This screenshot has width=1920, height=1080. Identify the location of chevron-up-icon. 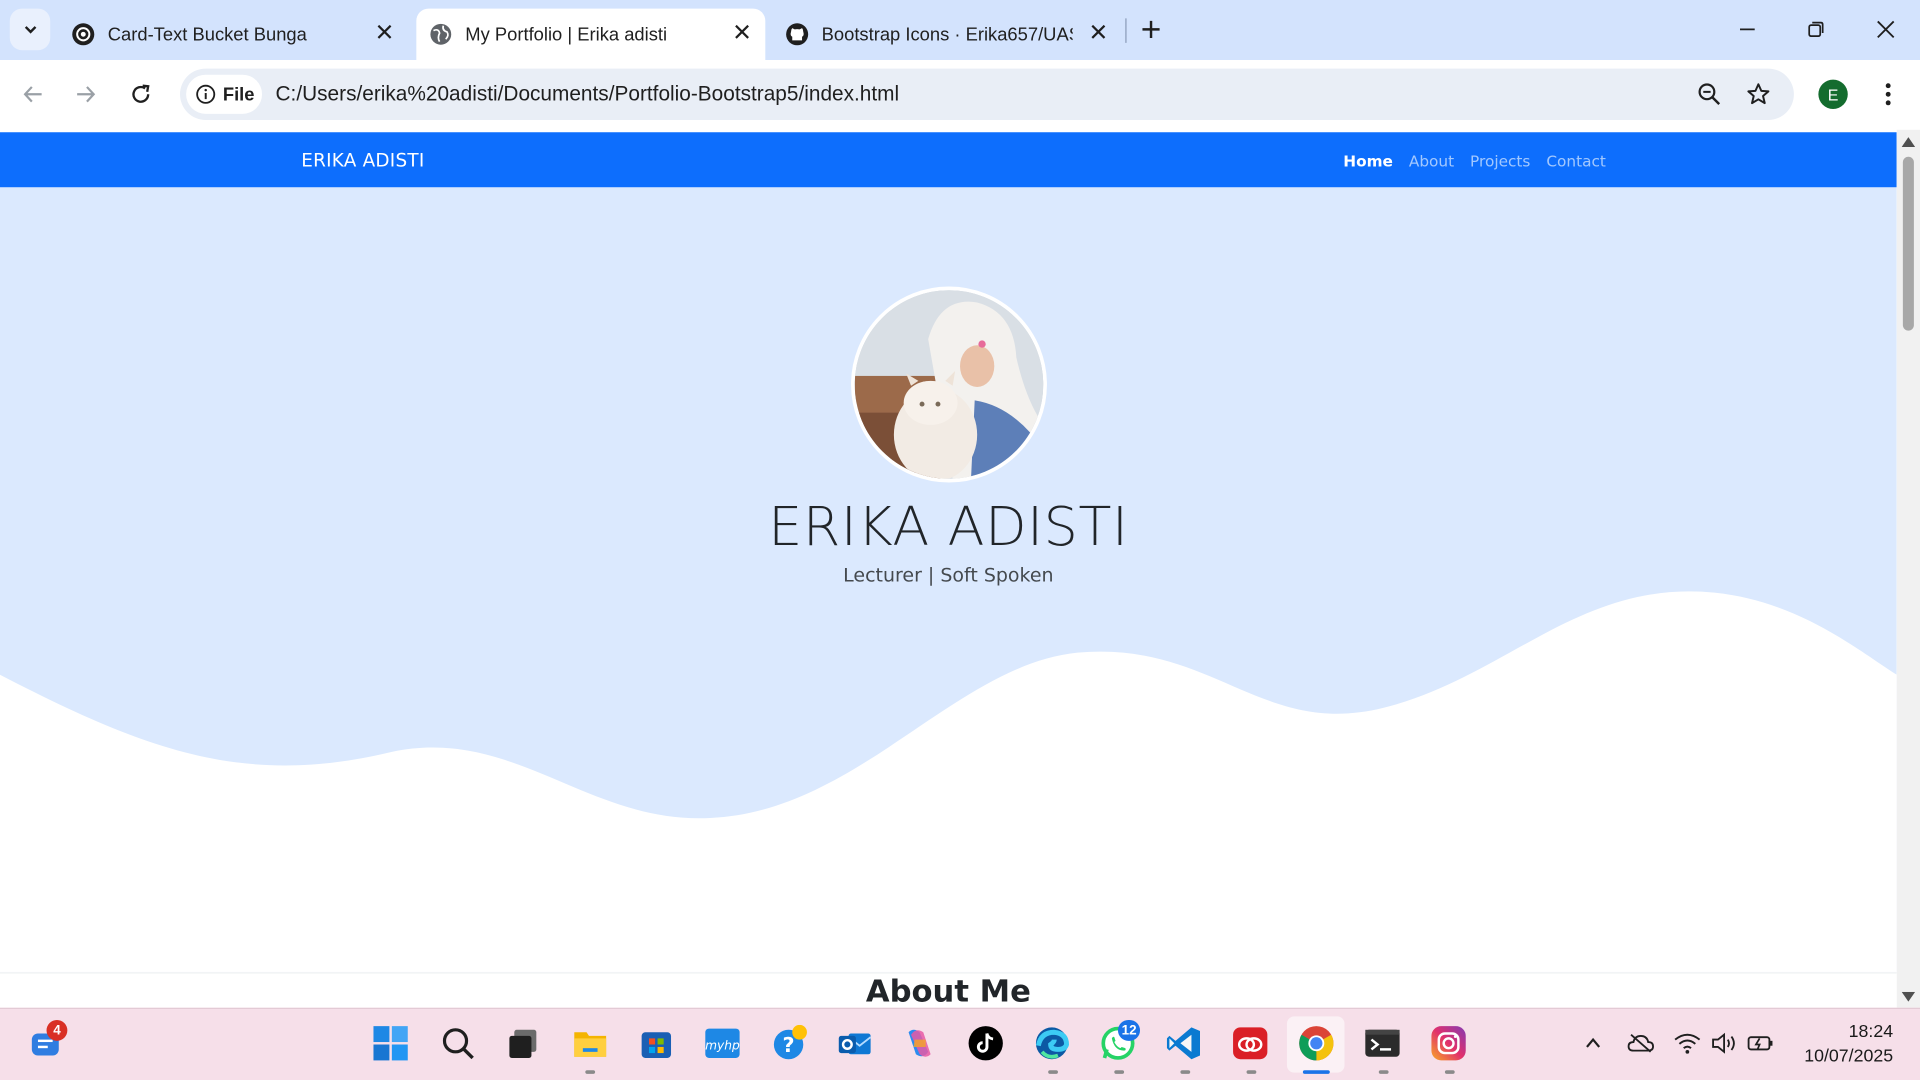
(1593, 1042).